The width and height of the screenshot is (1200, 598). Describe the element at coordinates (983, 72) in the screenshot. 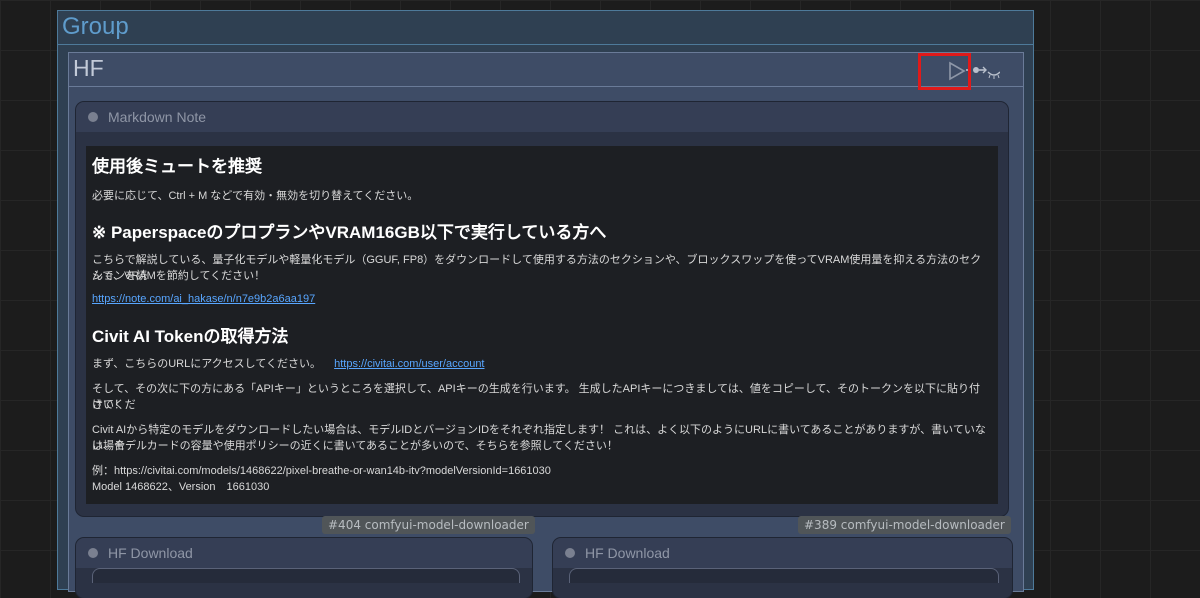

I see `bypass-icon` at that location.